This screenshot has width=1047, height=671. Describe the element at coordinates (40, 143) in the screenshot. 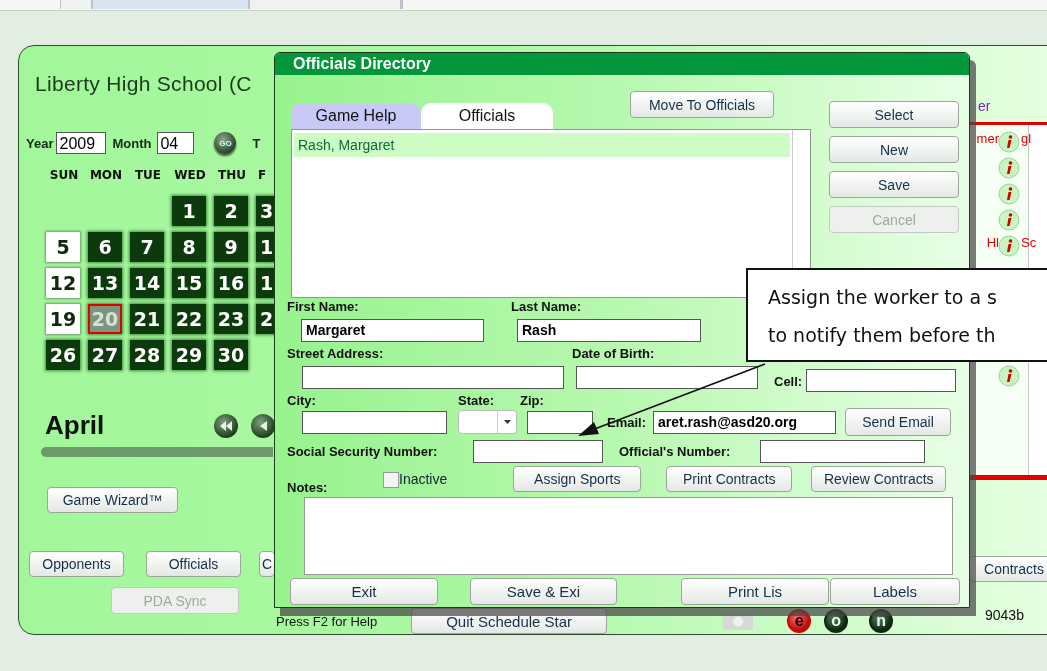

I see `year-label: Year` at that location.